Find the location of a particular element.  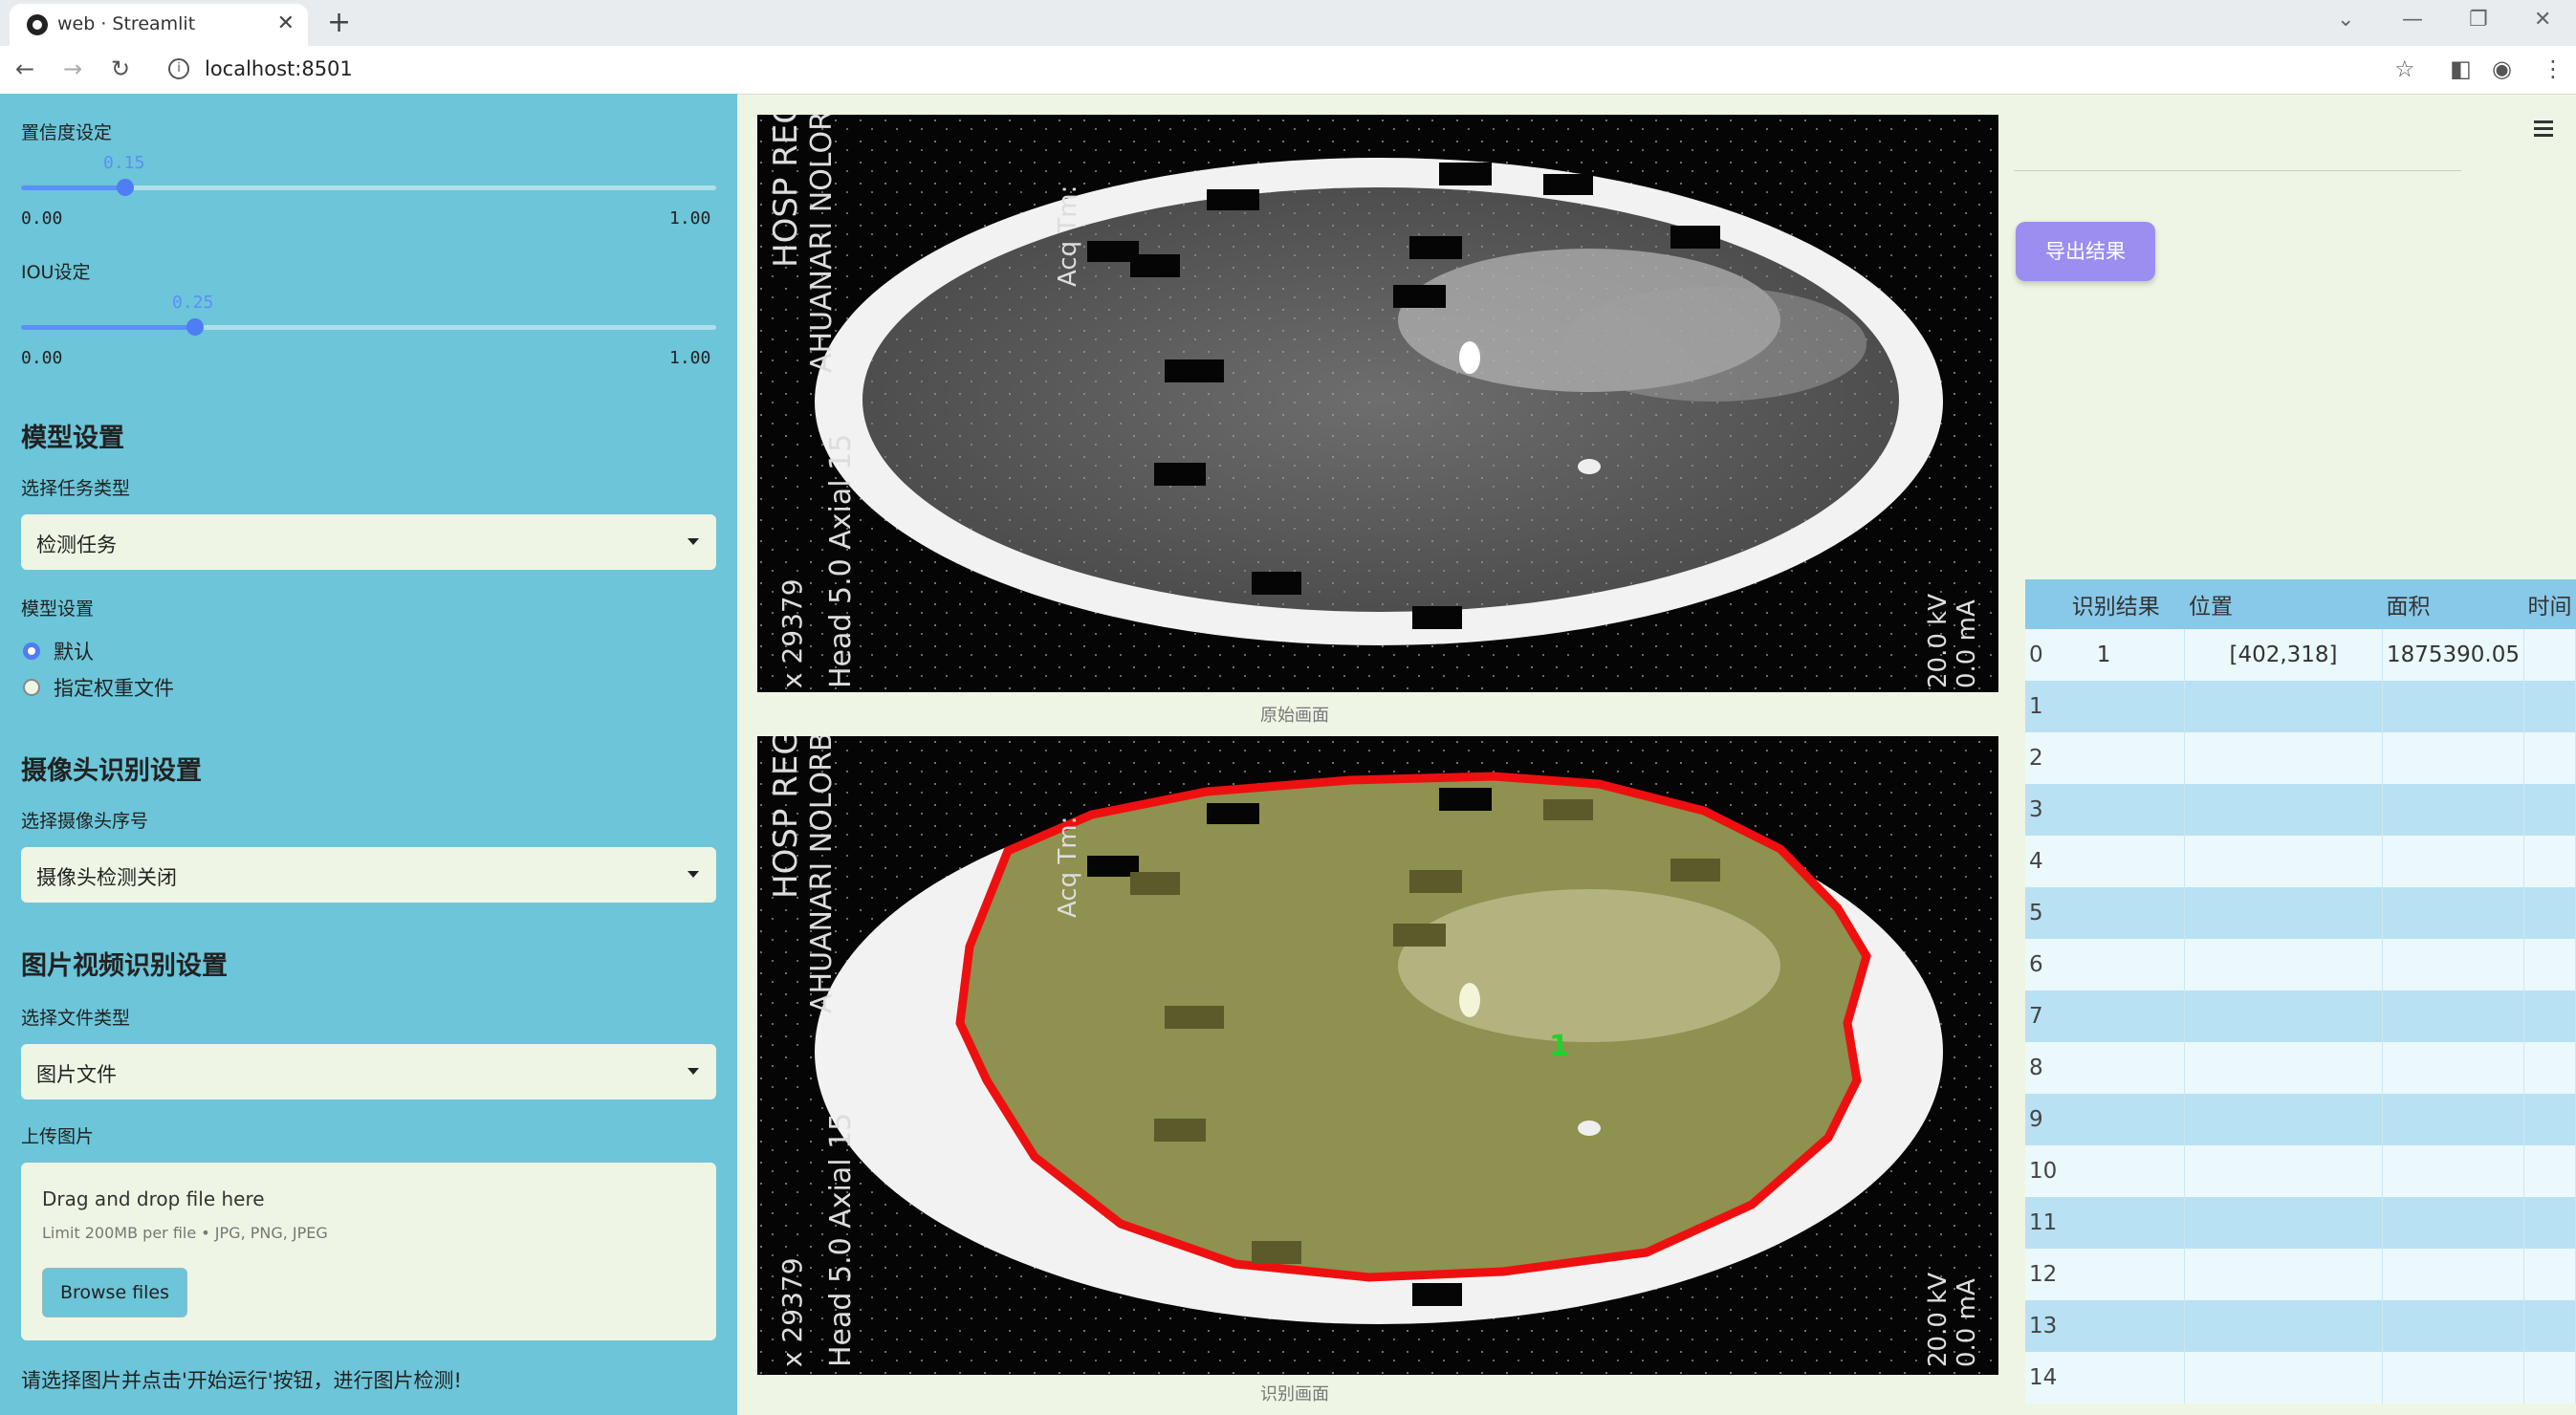

position-cell: [402,318] is located at coordinates (2283, 655).